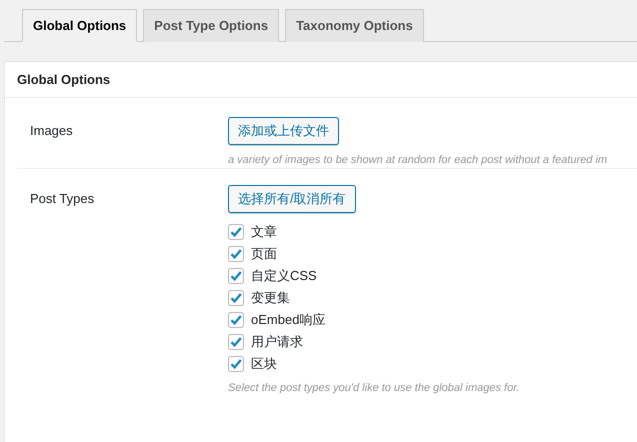 Image resolution: width=637 pixels, height=442 pixels. I want to click on field-description: Select the post types you'd like to use the global images for., so click(374, 388).